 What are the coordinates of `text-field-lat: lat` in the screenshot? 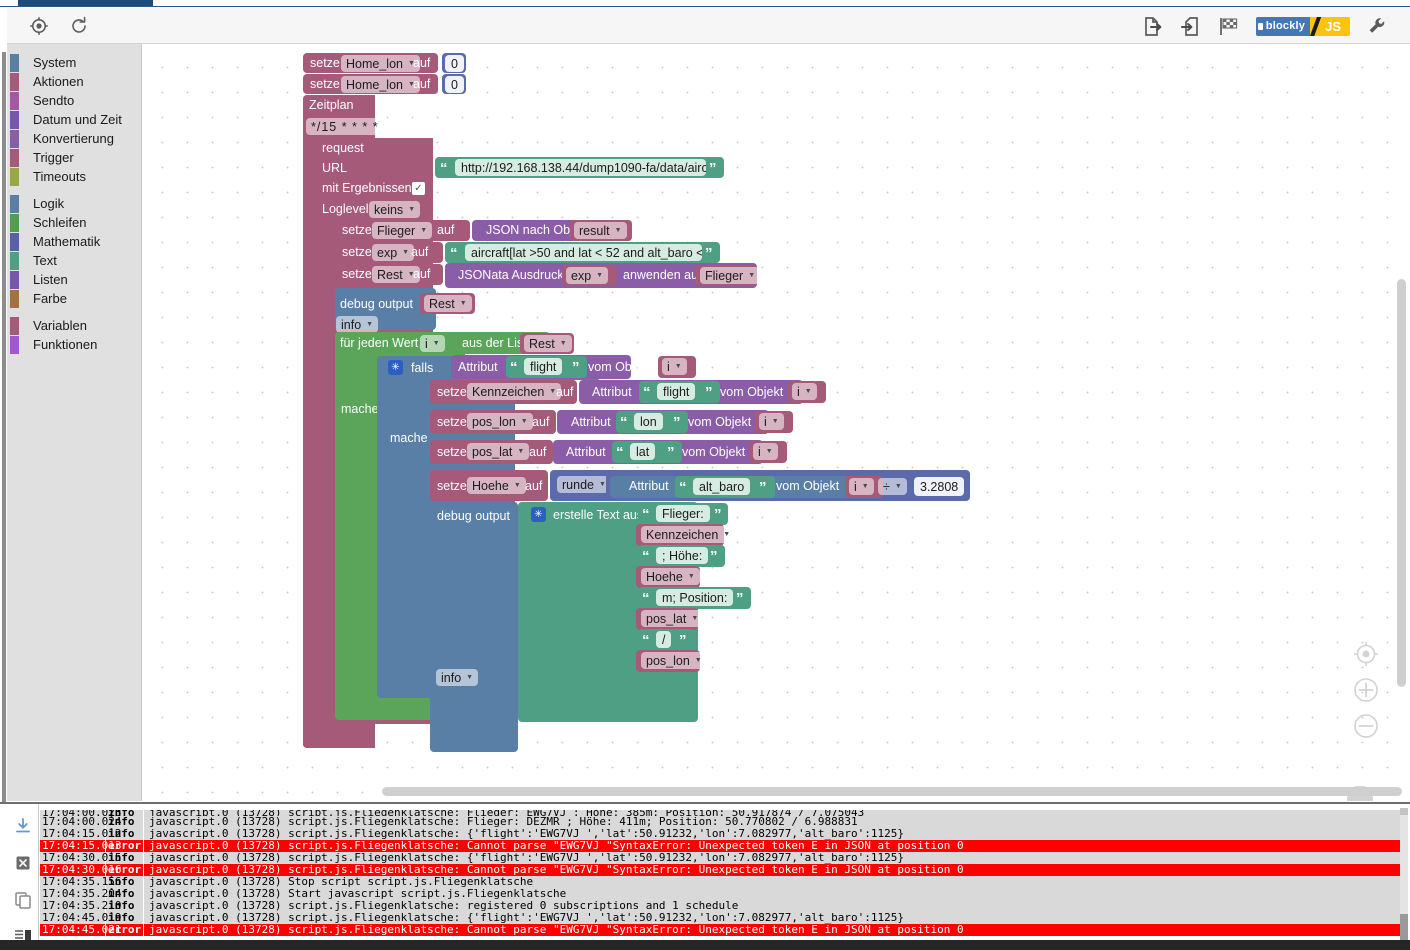 It's located at (643, 451).